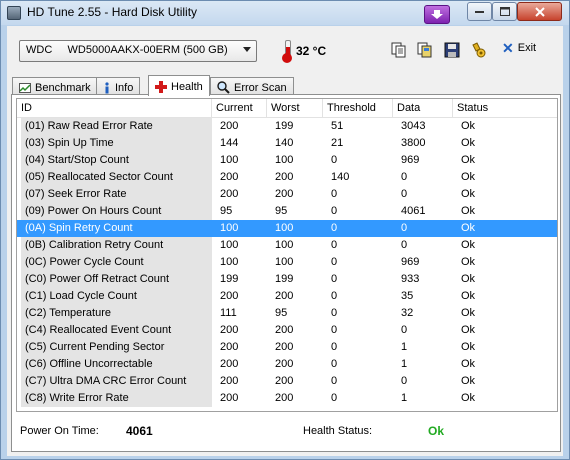 The image size is (570, 460). I want to click on cell-id: (07) Seek Error Rate, so click(116, 194).